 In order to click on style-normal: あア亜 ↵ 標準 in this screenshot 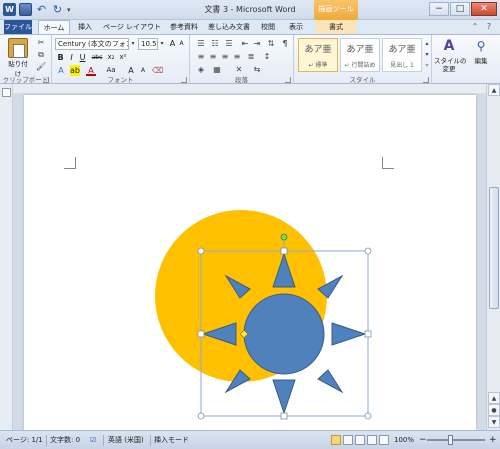, I will do `click(318, 55)`.